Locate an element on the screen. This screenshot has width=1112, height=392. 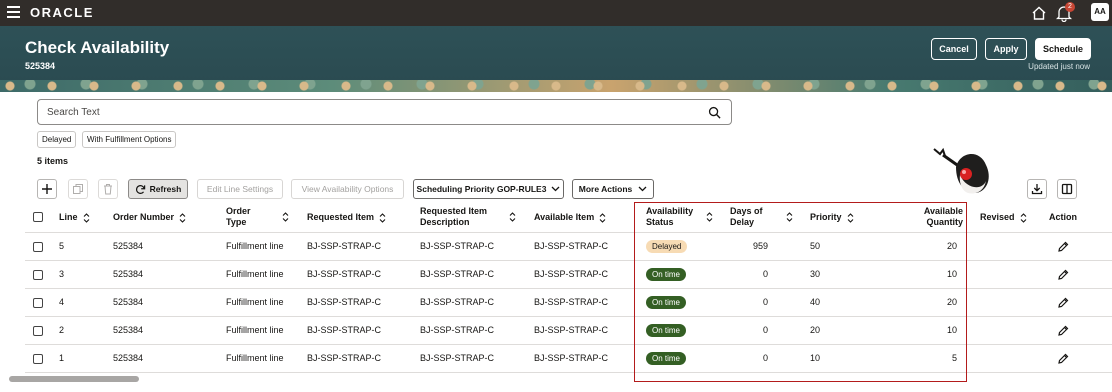
delete-button is located at coordinates (108, 189).